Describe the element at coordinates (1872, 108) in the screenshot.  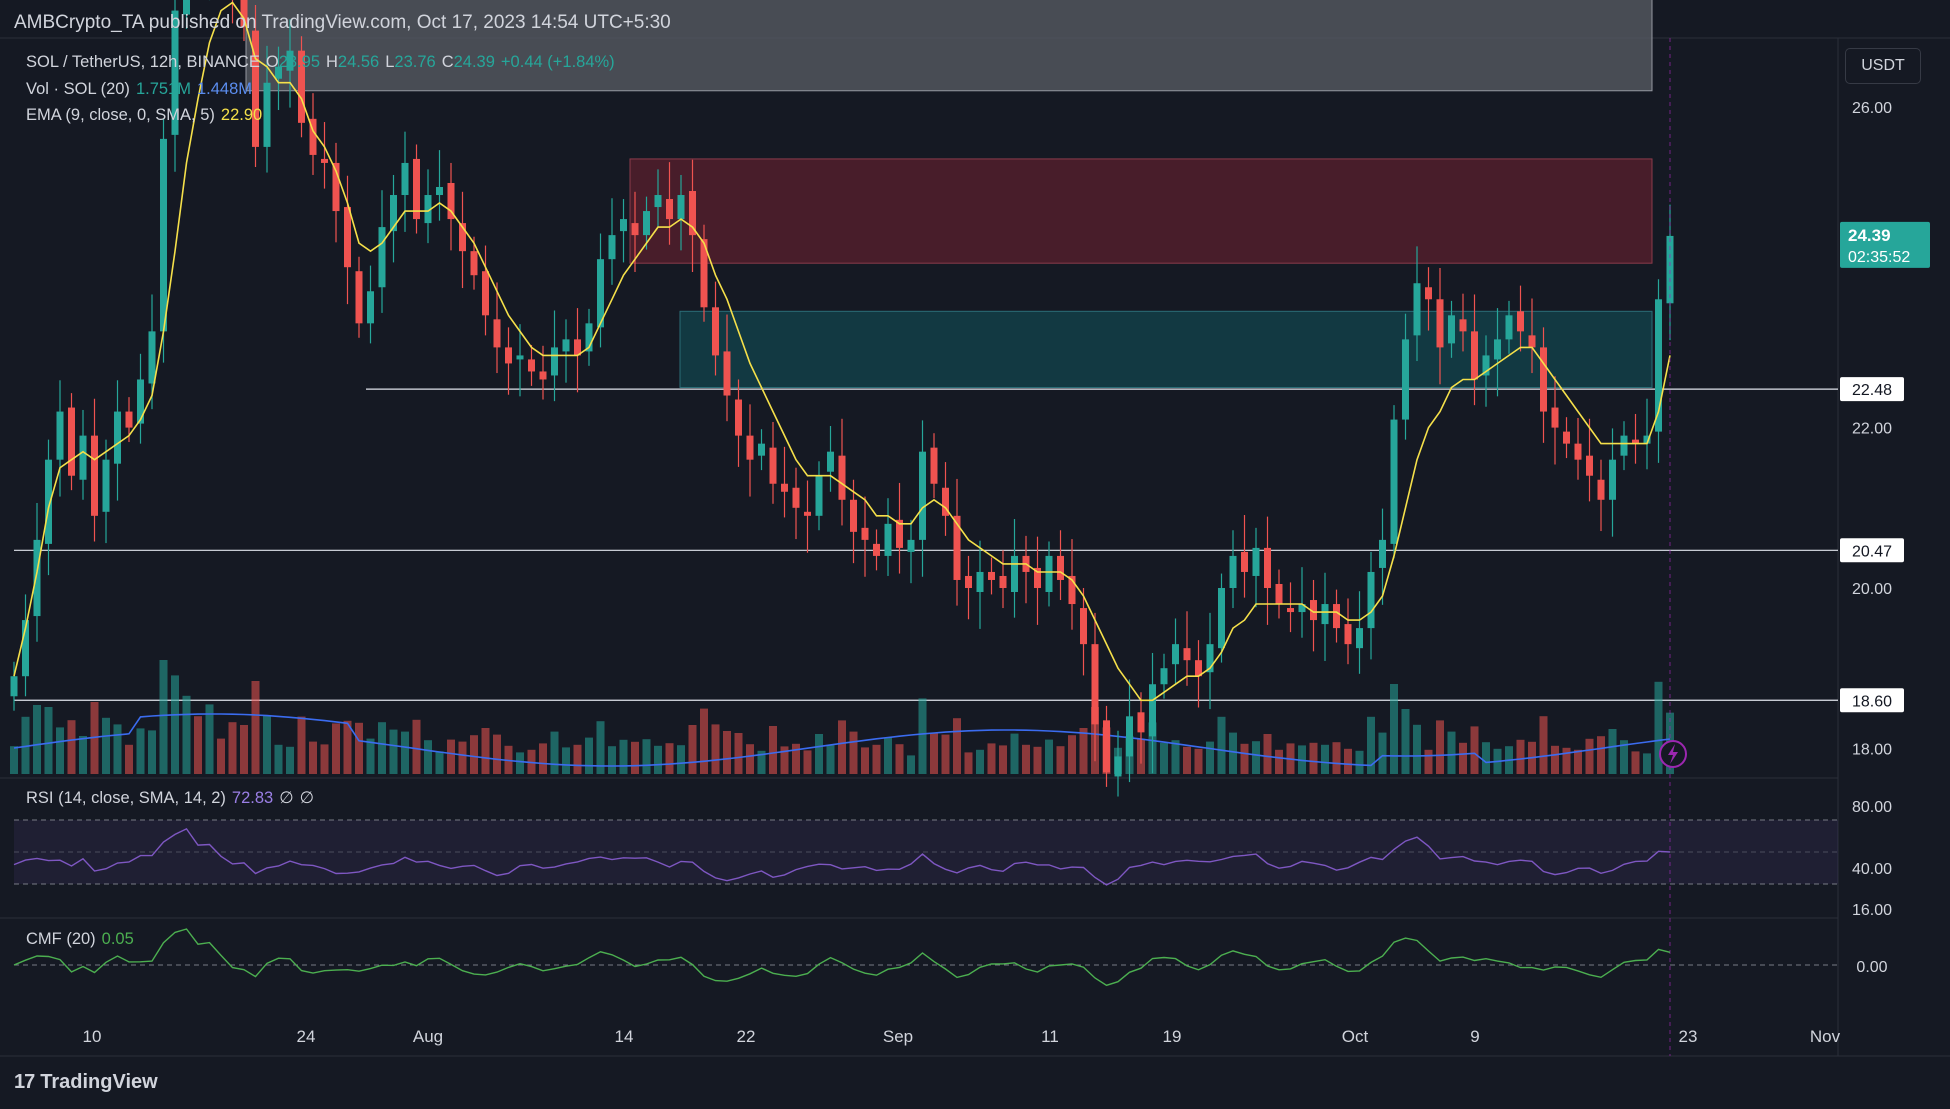
I see `y-tick-26.00: 26.00` at that location.